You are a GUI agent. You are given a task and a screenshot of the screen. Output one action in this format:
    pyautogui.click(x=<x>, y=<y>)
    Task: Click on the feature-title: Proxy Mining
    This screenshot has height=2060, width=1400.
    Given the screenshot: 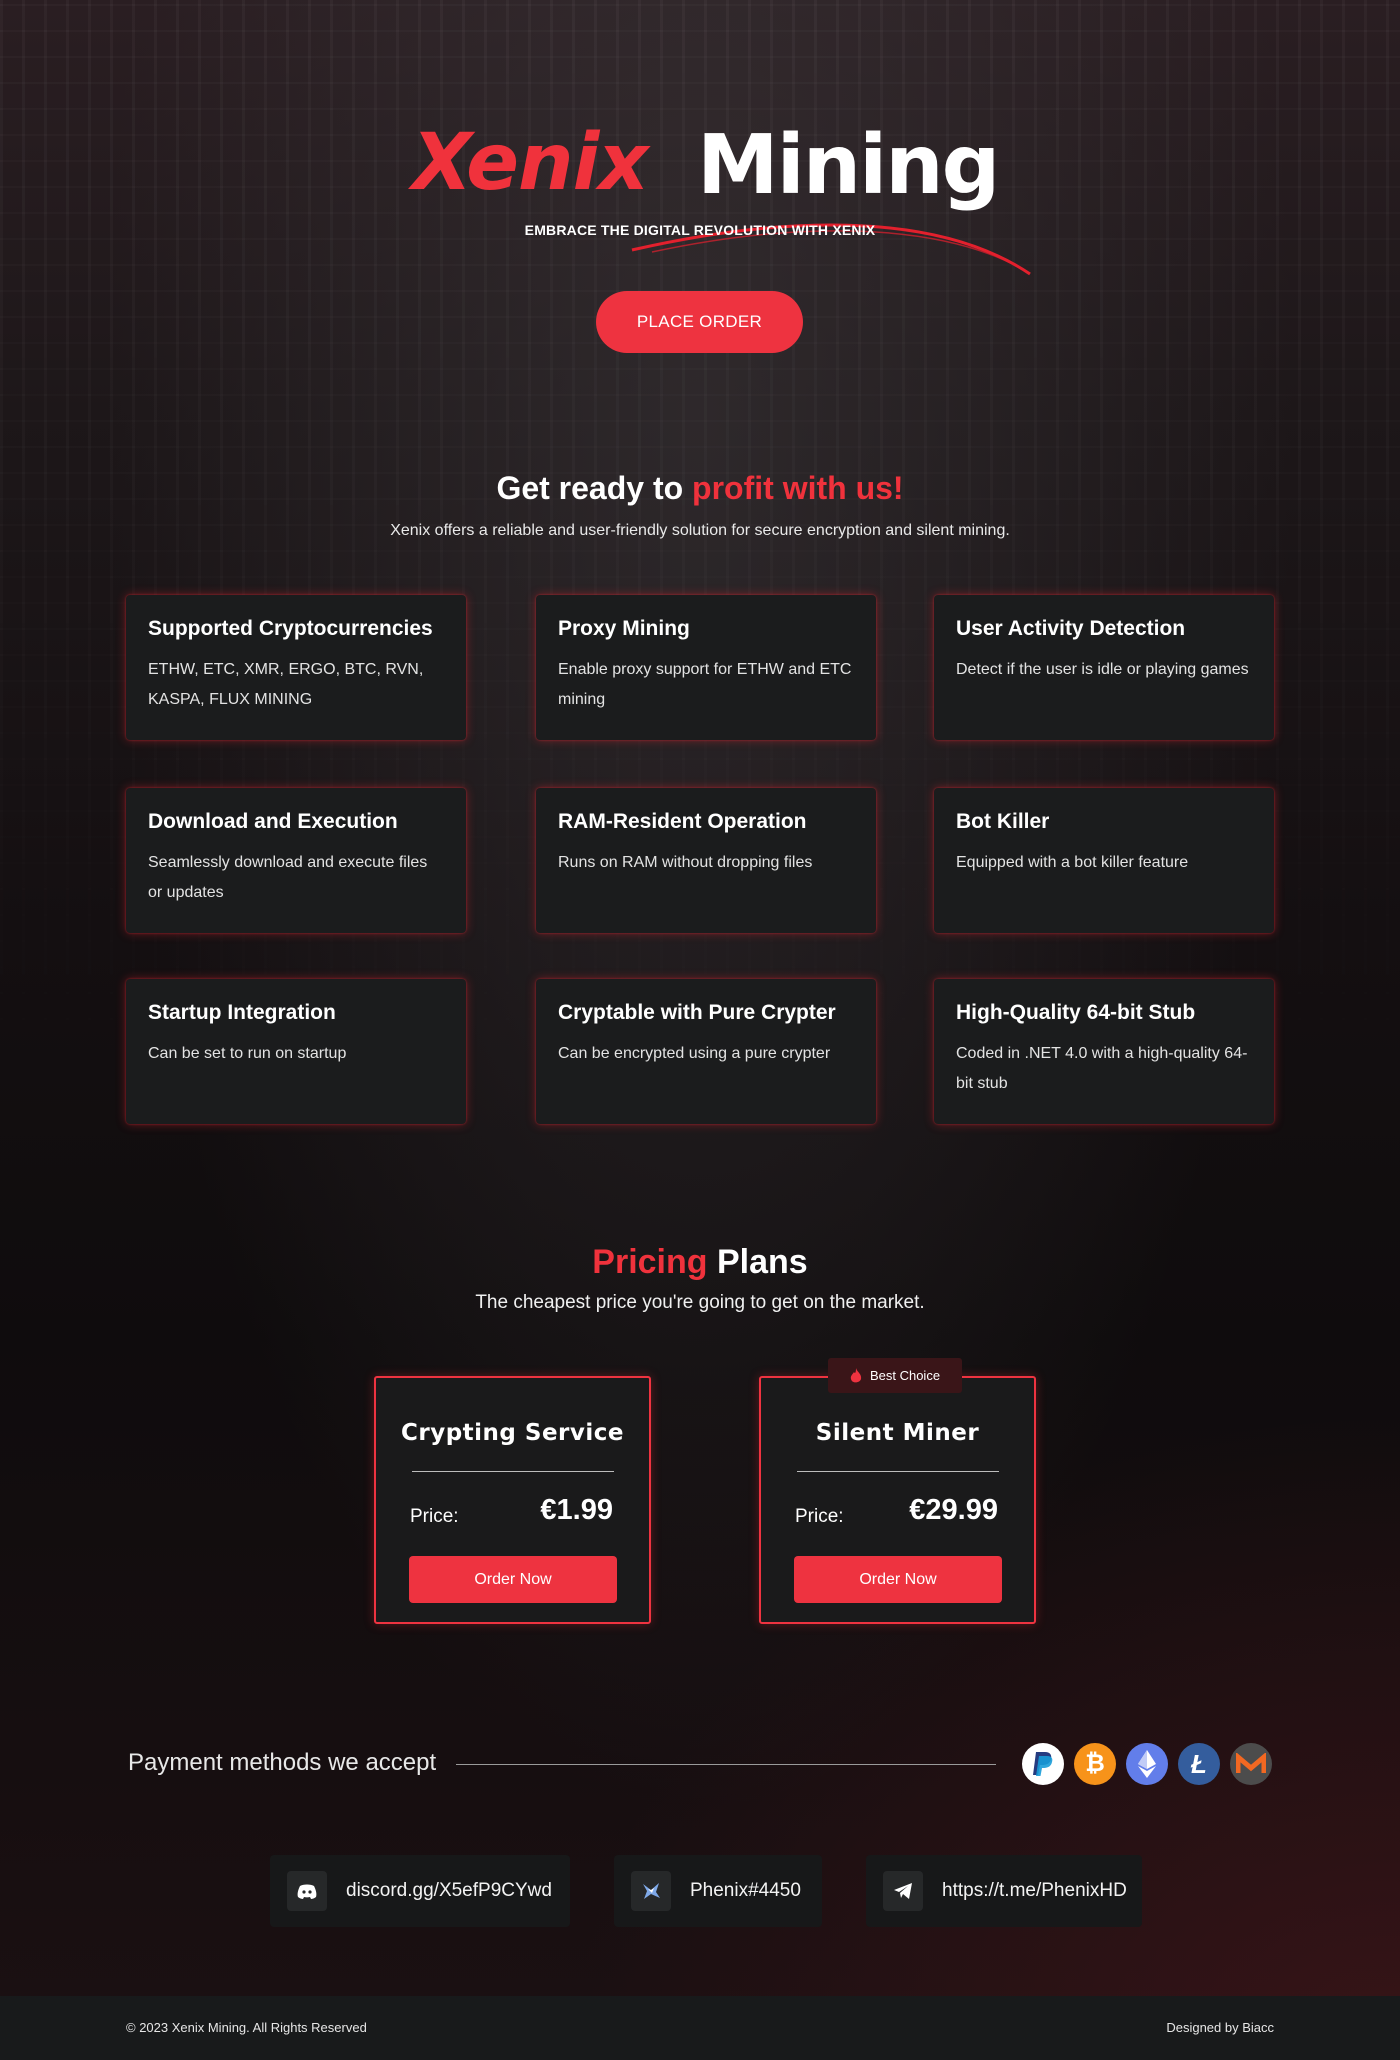 What is the action you would take?
    pyautogui.click(x=624, y=628)
    